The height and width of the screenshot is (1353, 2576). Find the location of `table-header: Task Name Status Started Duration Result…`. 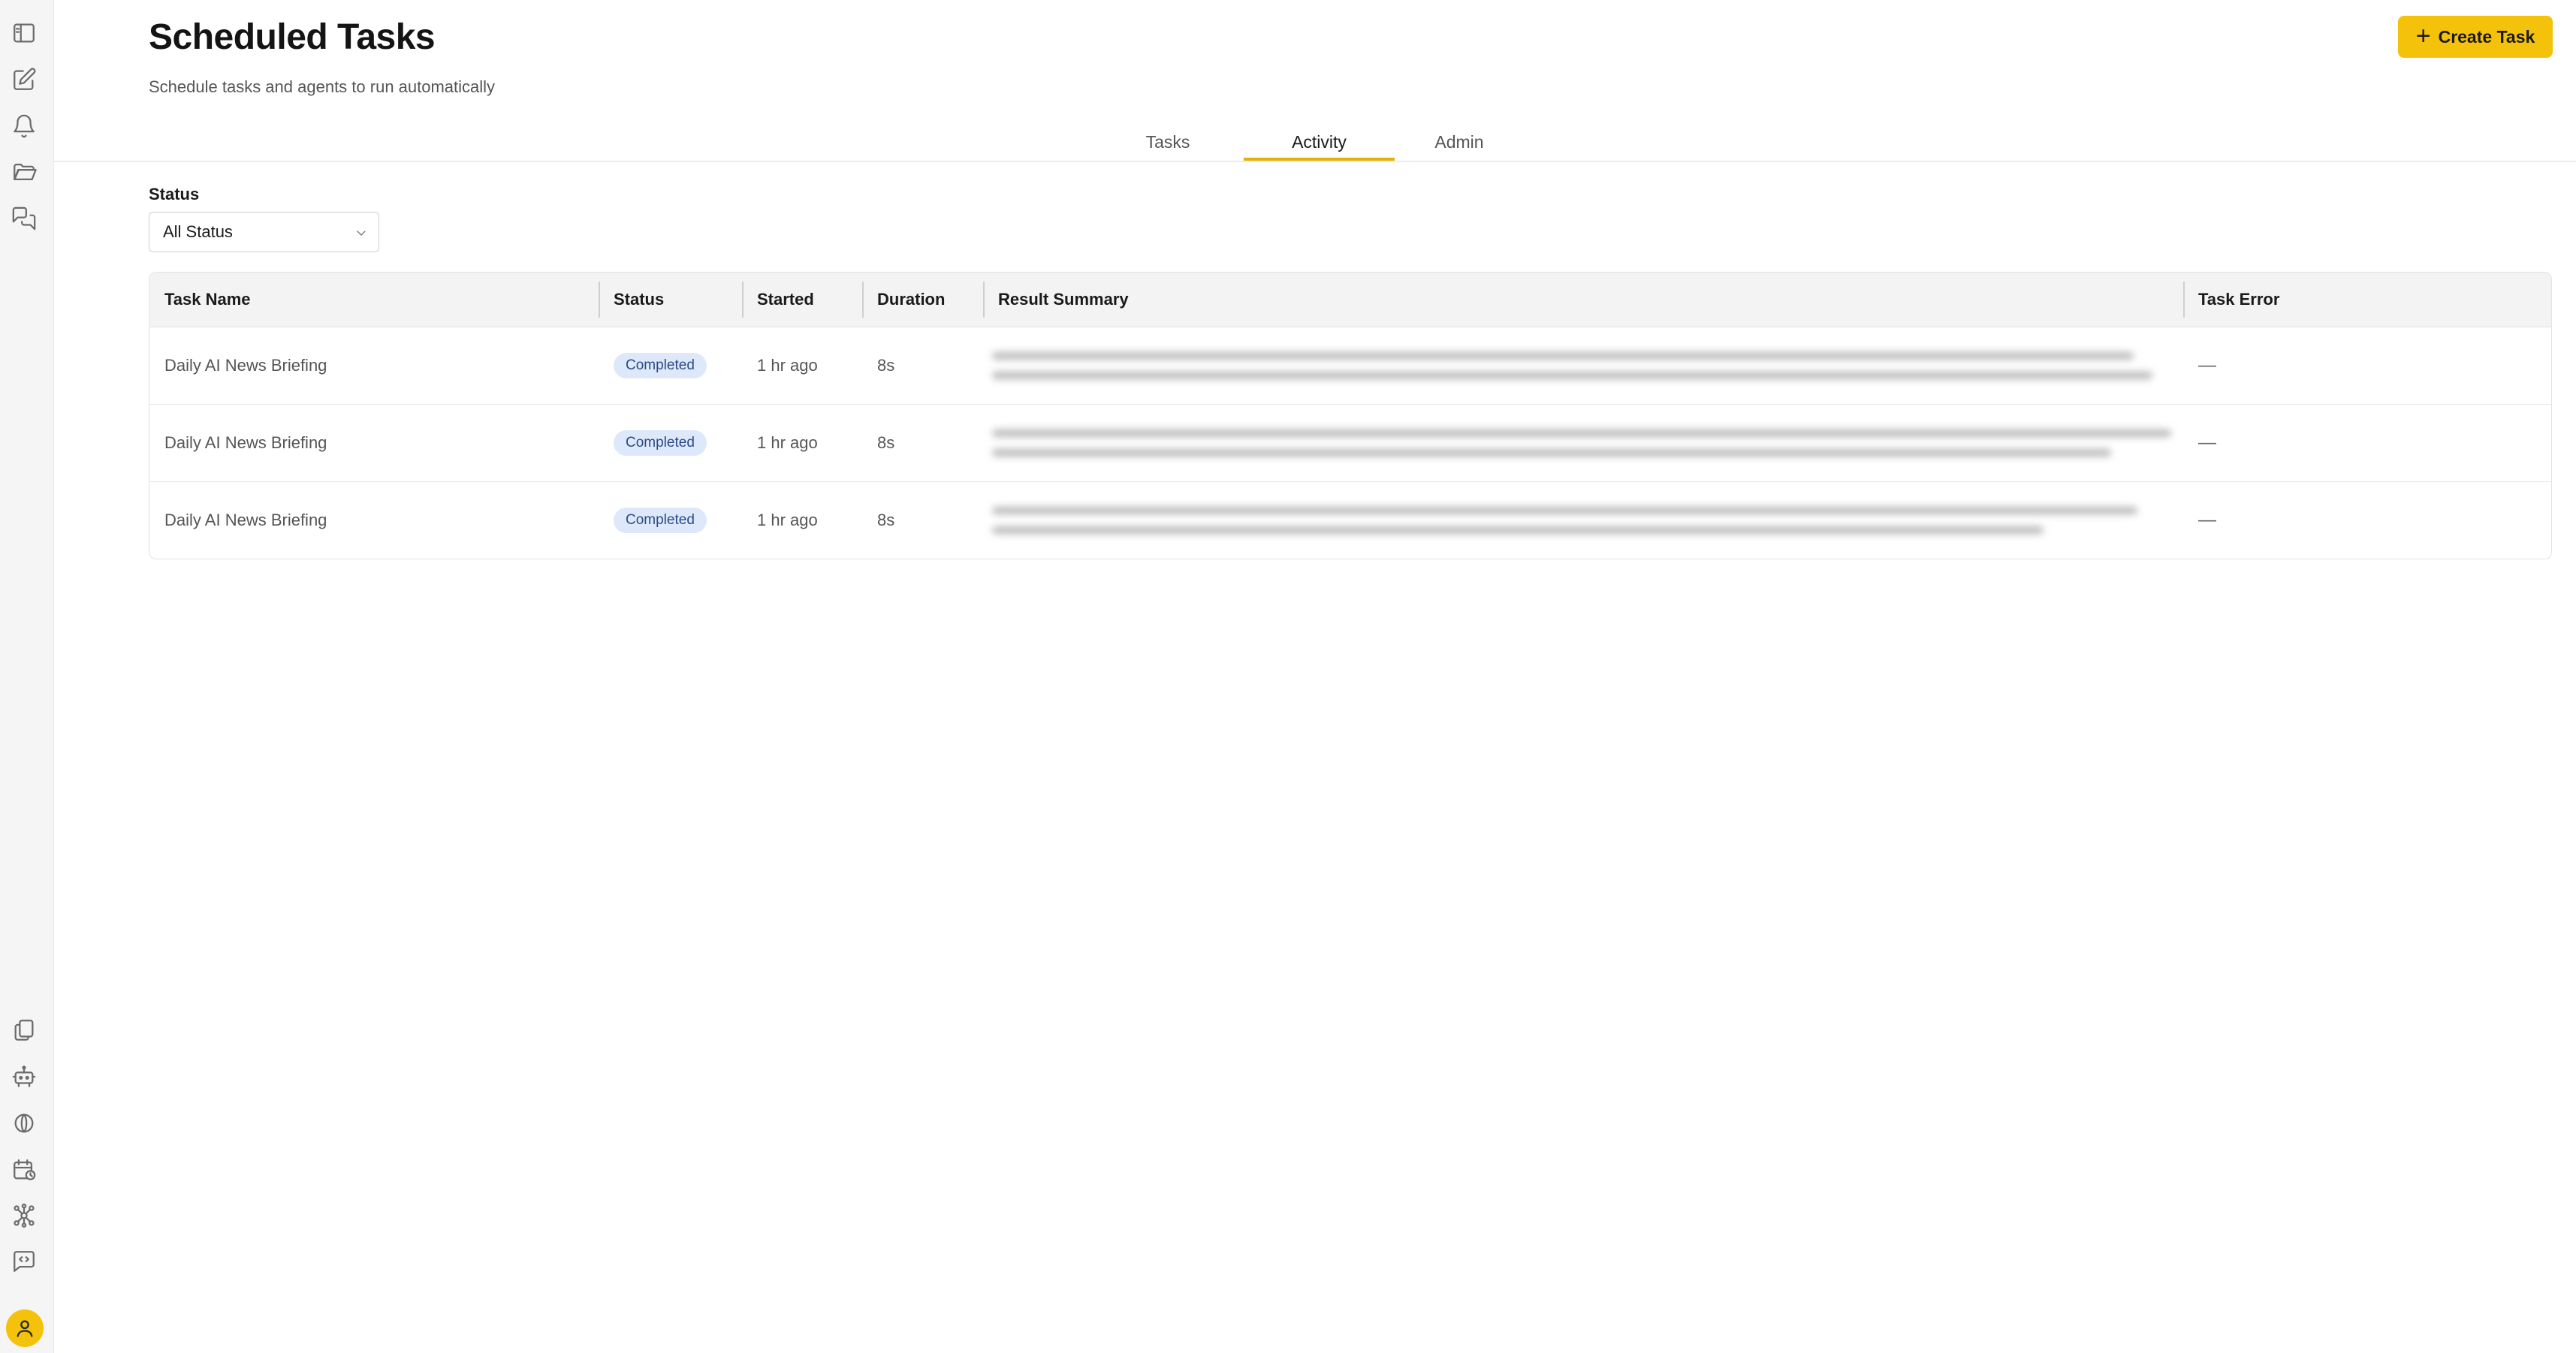

table-header: Task Name Status Started Duration Result… is located at coordinates (1350, 300).